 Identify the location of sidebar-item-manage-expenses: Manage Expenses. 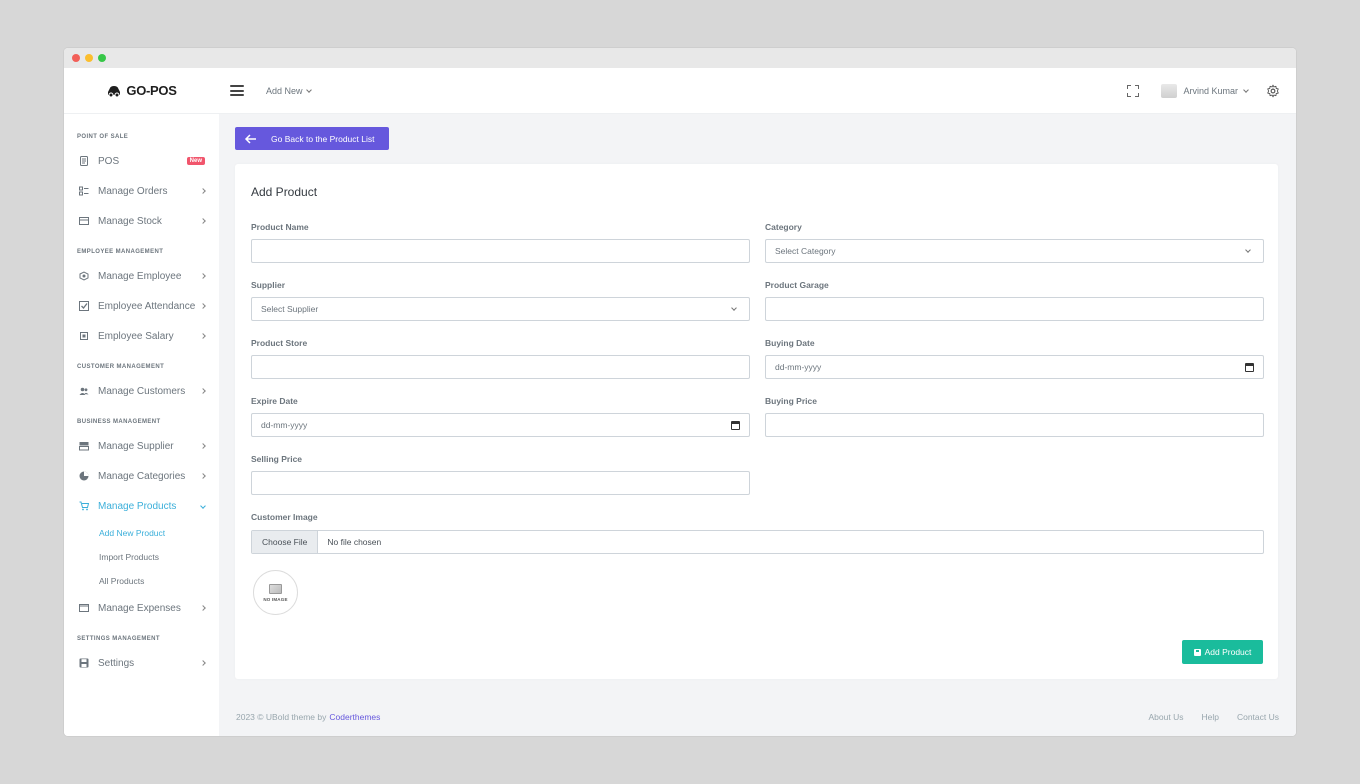
(141, 608).